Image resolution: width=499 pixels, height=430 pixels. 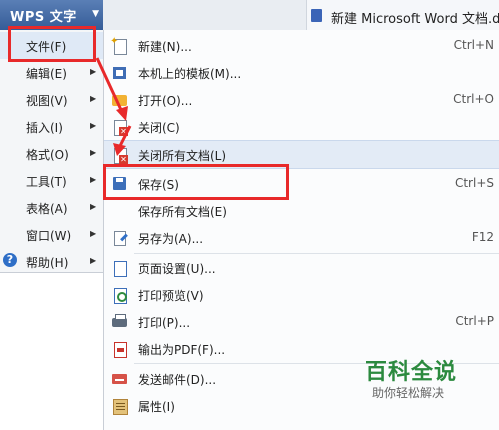 I want to click on pdf-icon, so click(x=120, y=349).